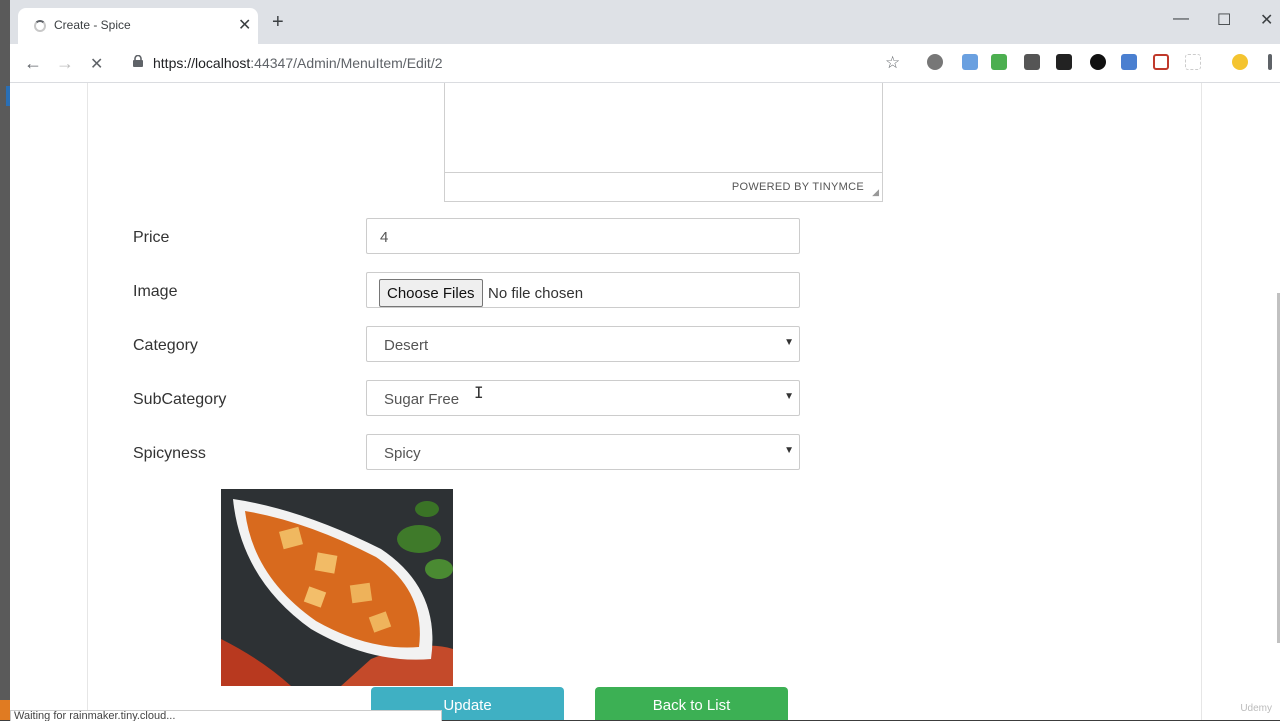  I want to click on extension-pocket-icon, so click(1161, 62).